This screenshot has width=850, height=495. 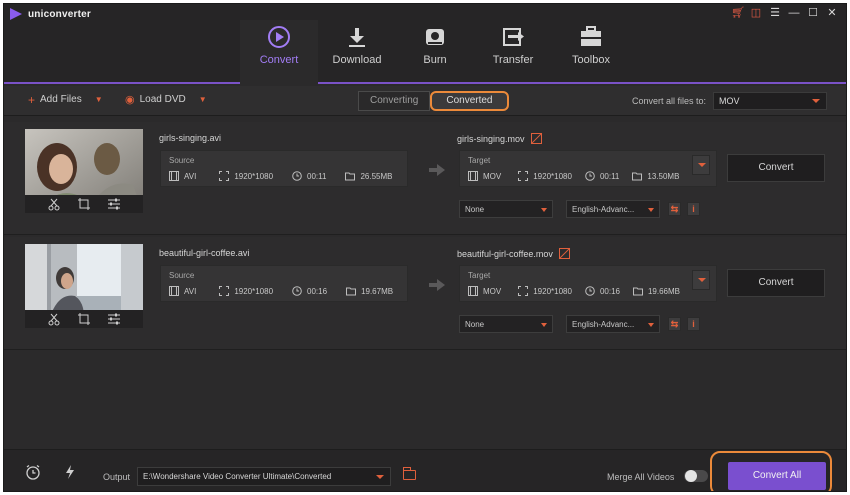 I want to click on source-details: AVI 1920*1080 00:16 19.67MB, so click(x=287, y=291).